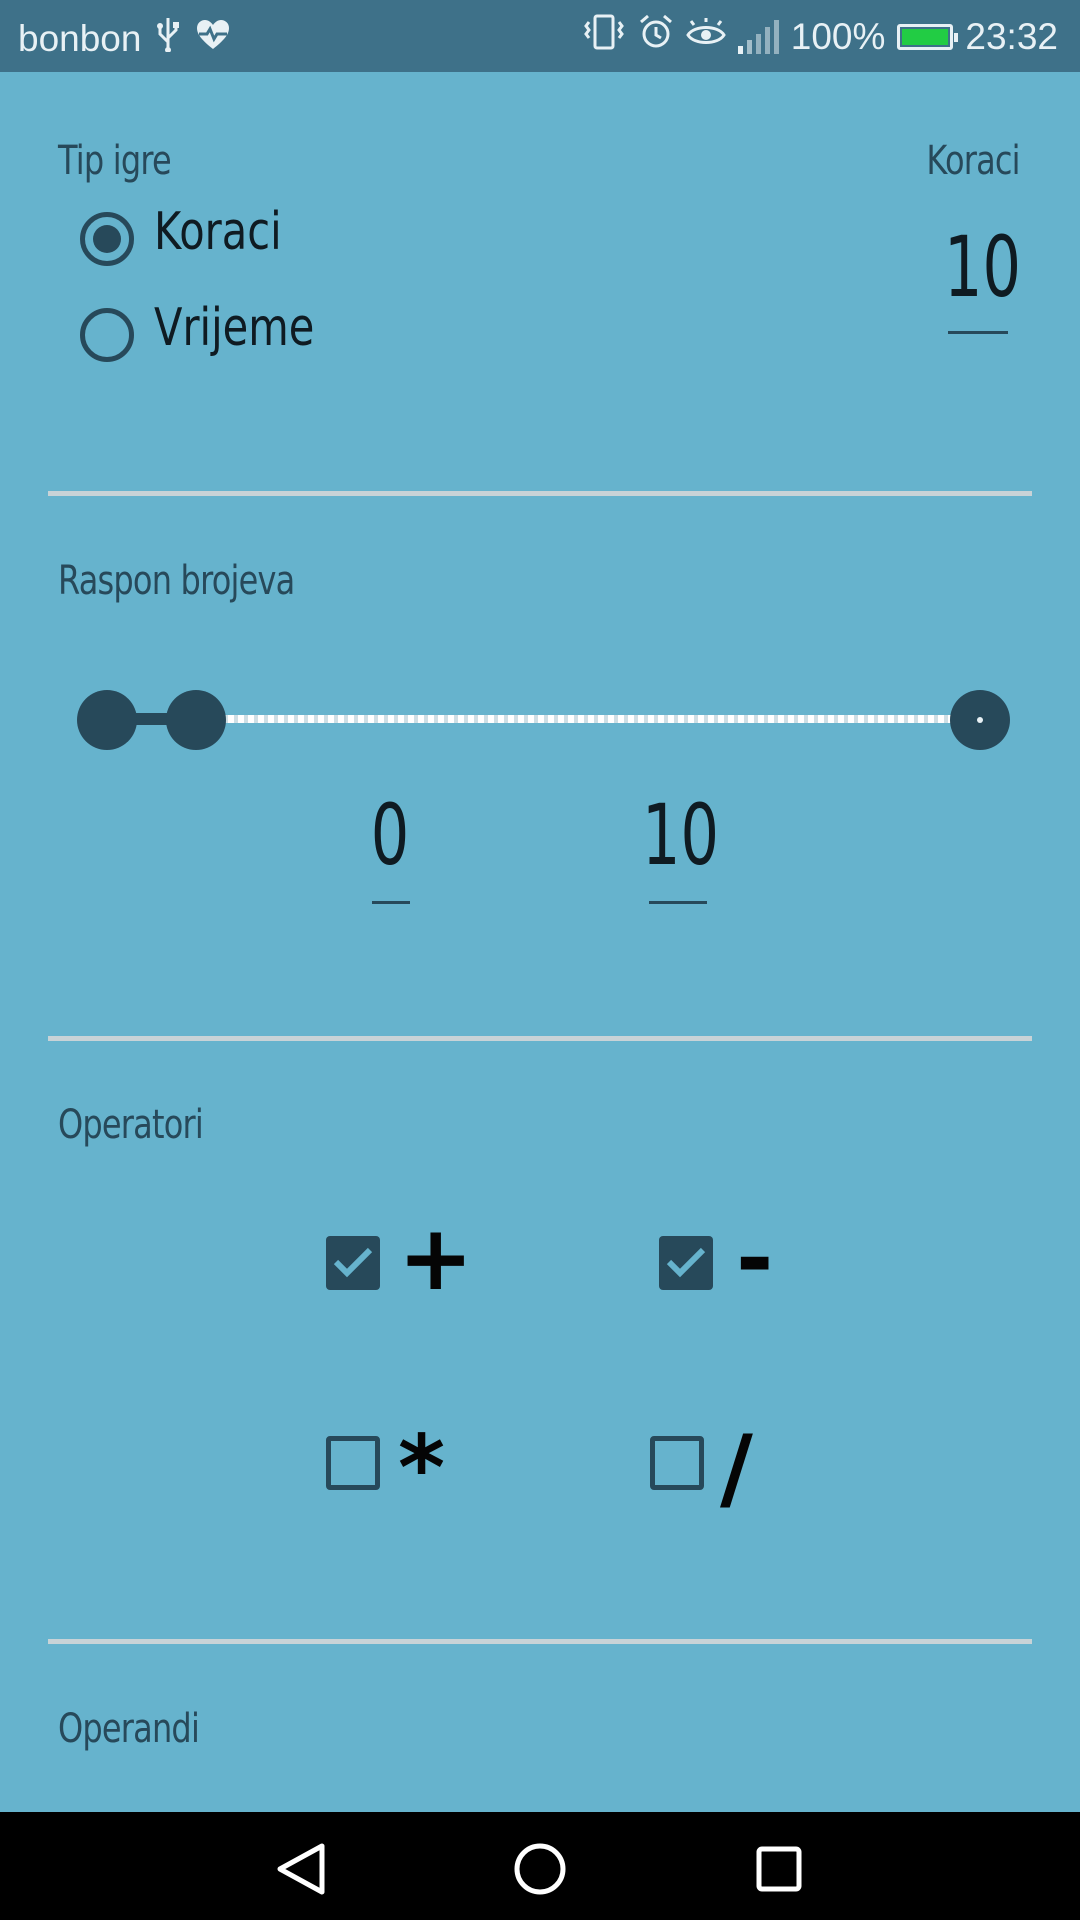 Image resolution: width=1080 pixels, height=1920 pixels. Describe the element at coordinates (168, 38) in the screenshot. I see `usb-icon` at that location.